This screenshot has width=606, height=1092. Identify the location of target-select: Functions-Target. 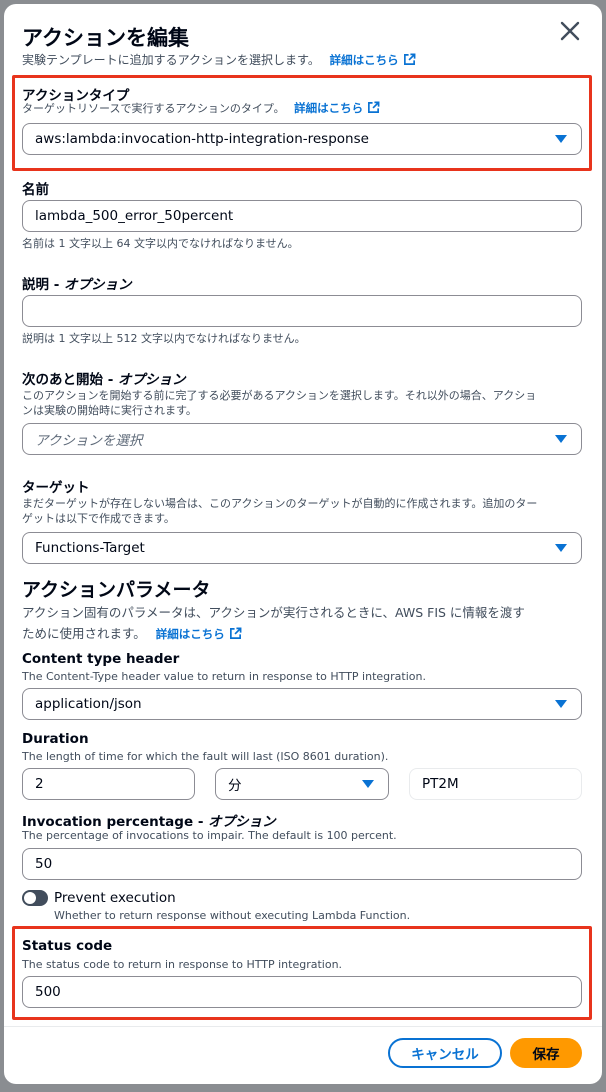
(302, 548).